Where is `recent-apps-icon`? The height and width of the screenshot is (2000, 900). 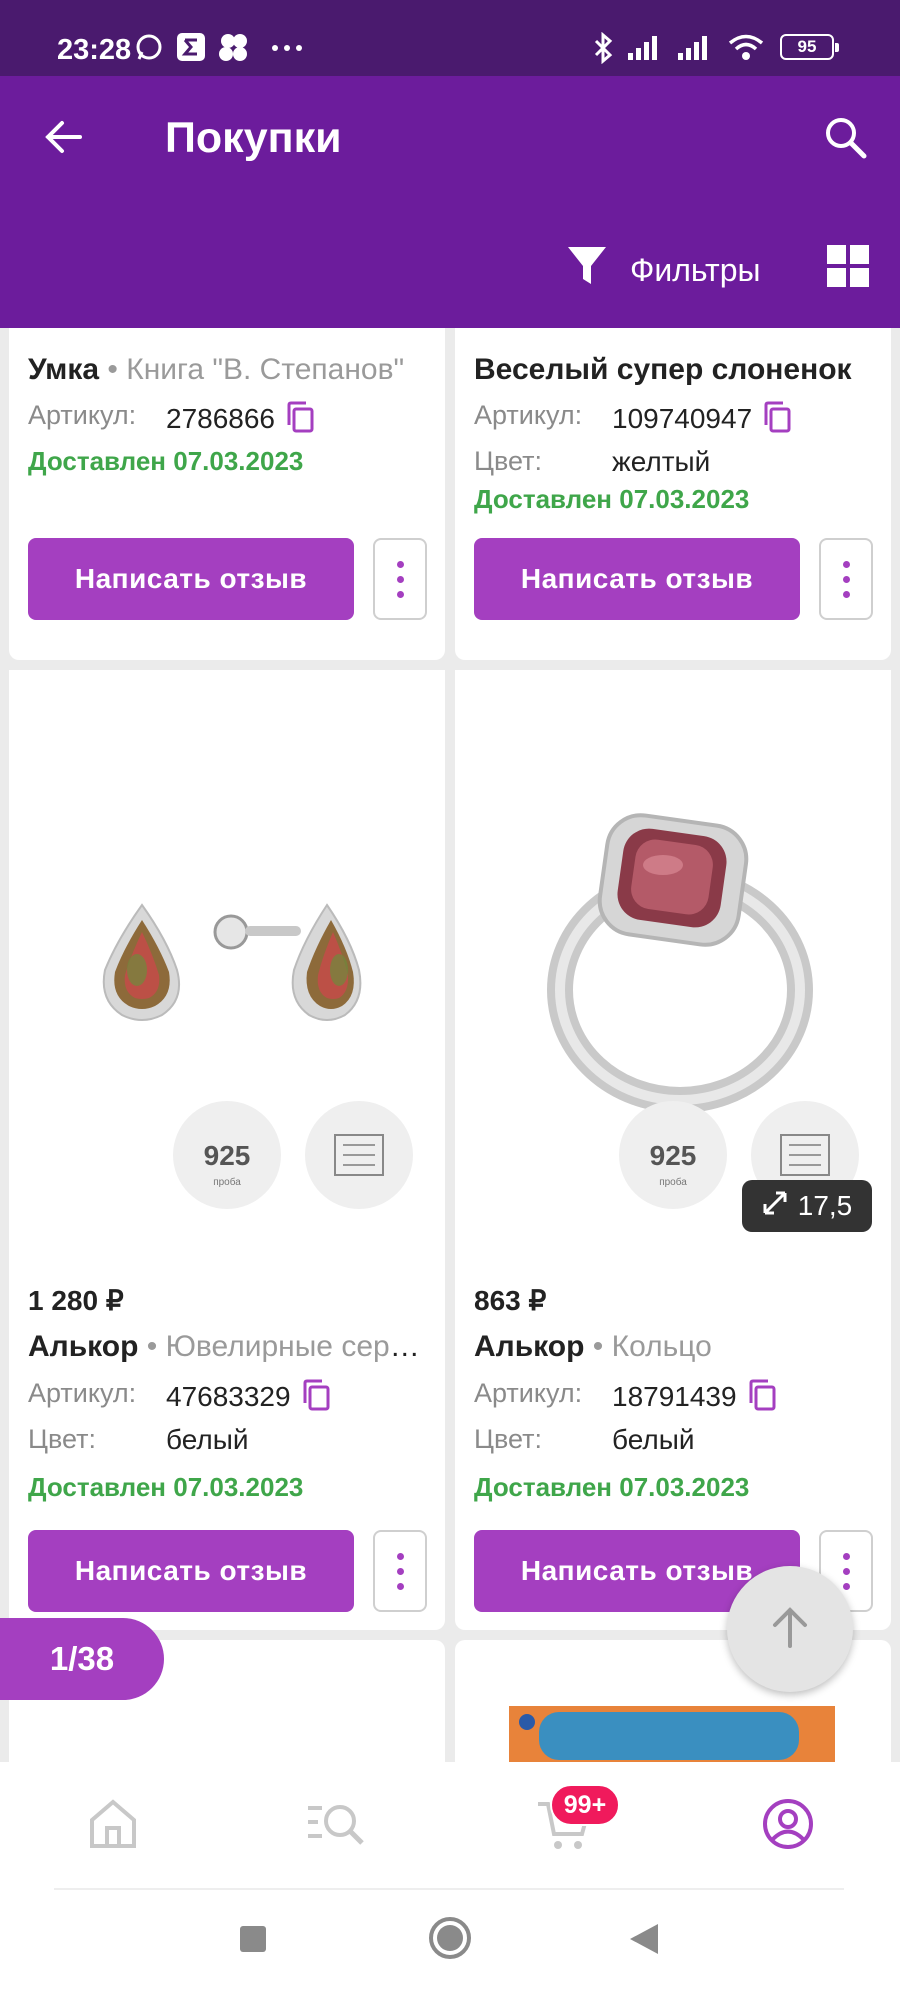 recent-apps-icon is located at coordinates (253, 1941).